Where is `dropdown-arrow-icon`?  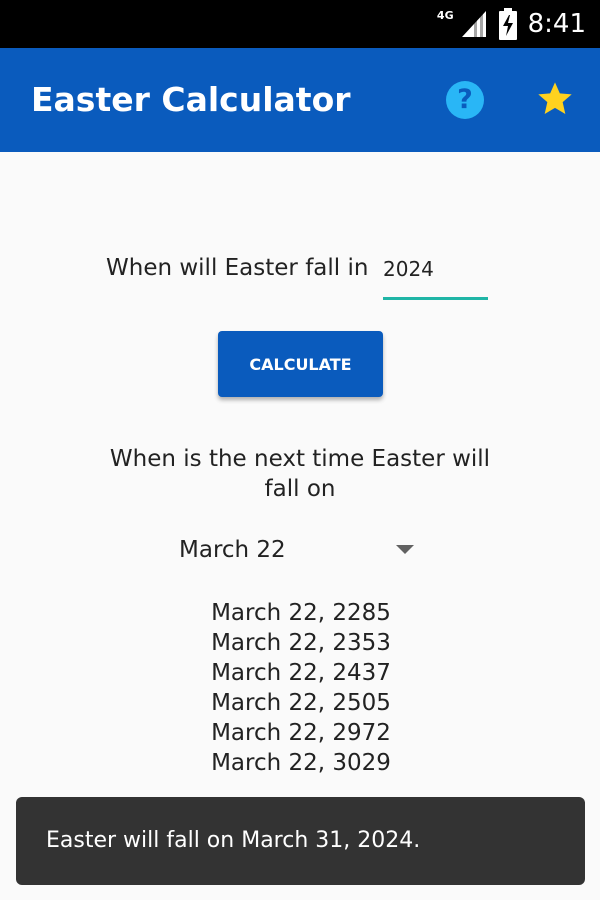
dropdown-arrow-icon is located at coordinates (405, 549).